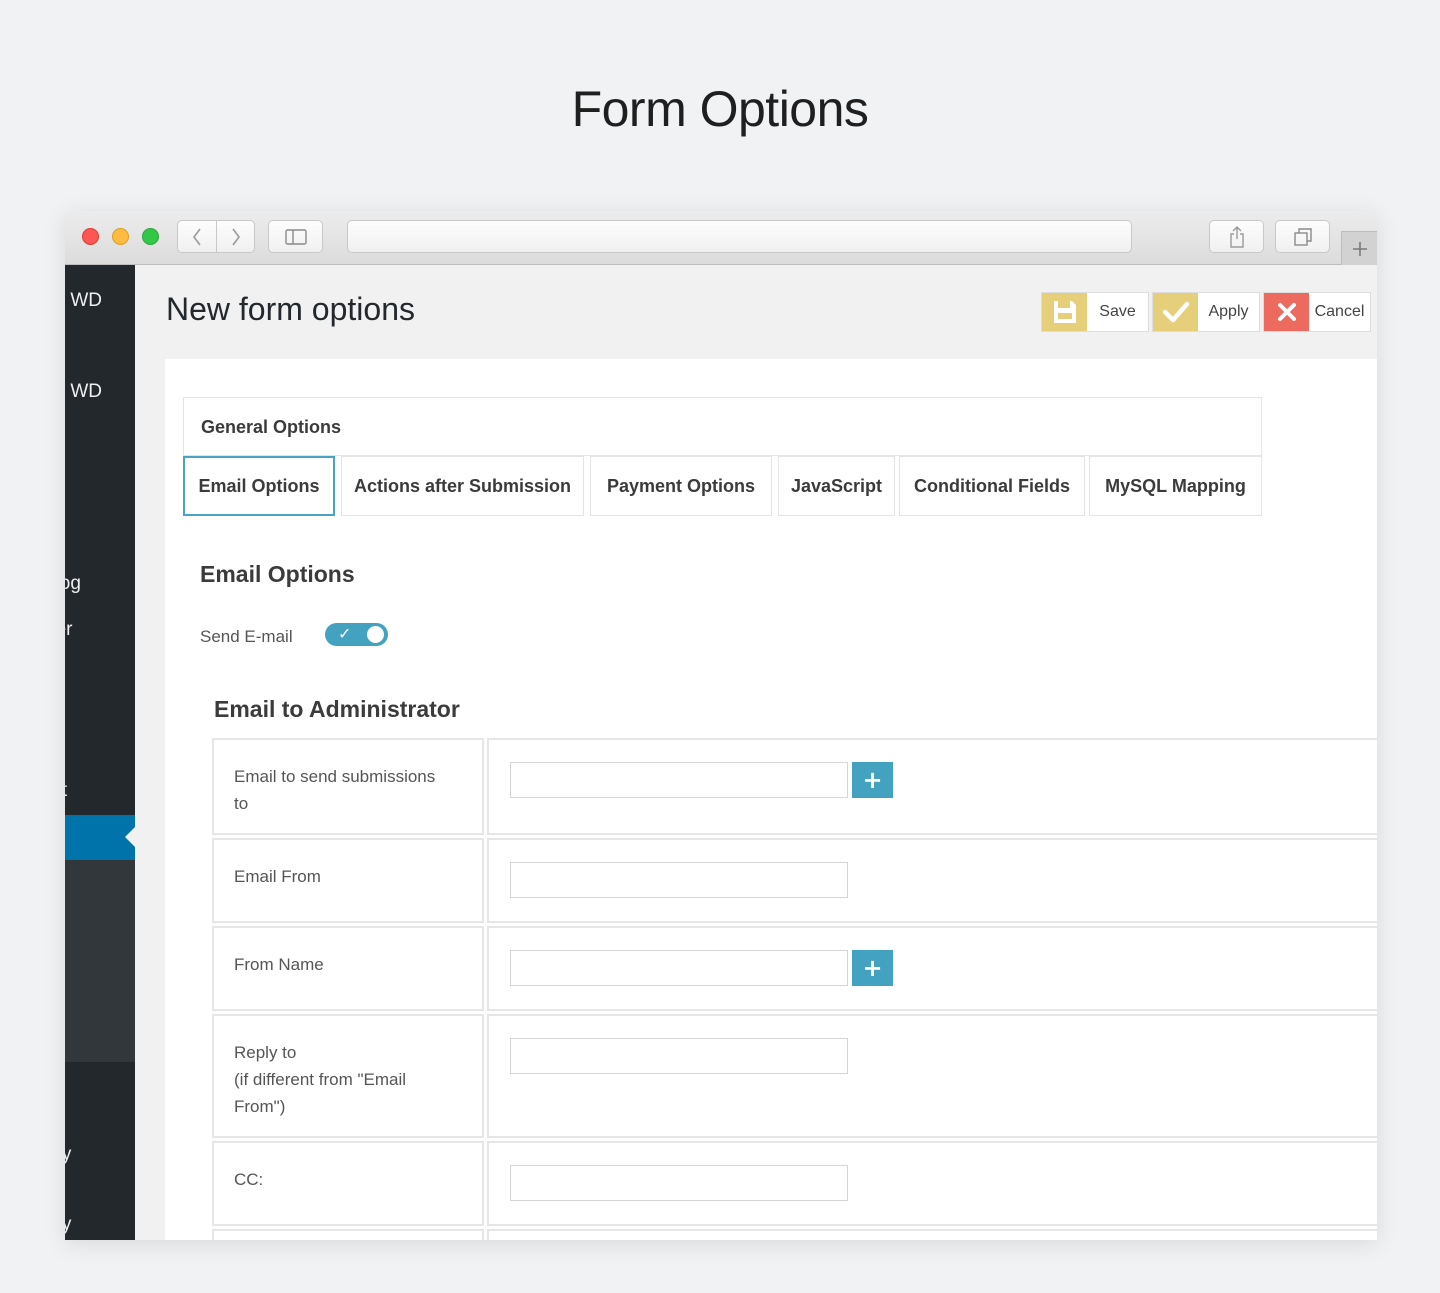  What do you see at coordinates (1175, 312) in the screenshot?
I see `check-icon` at bounding box center [1175, 312].